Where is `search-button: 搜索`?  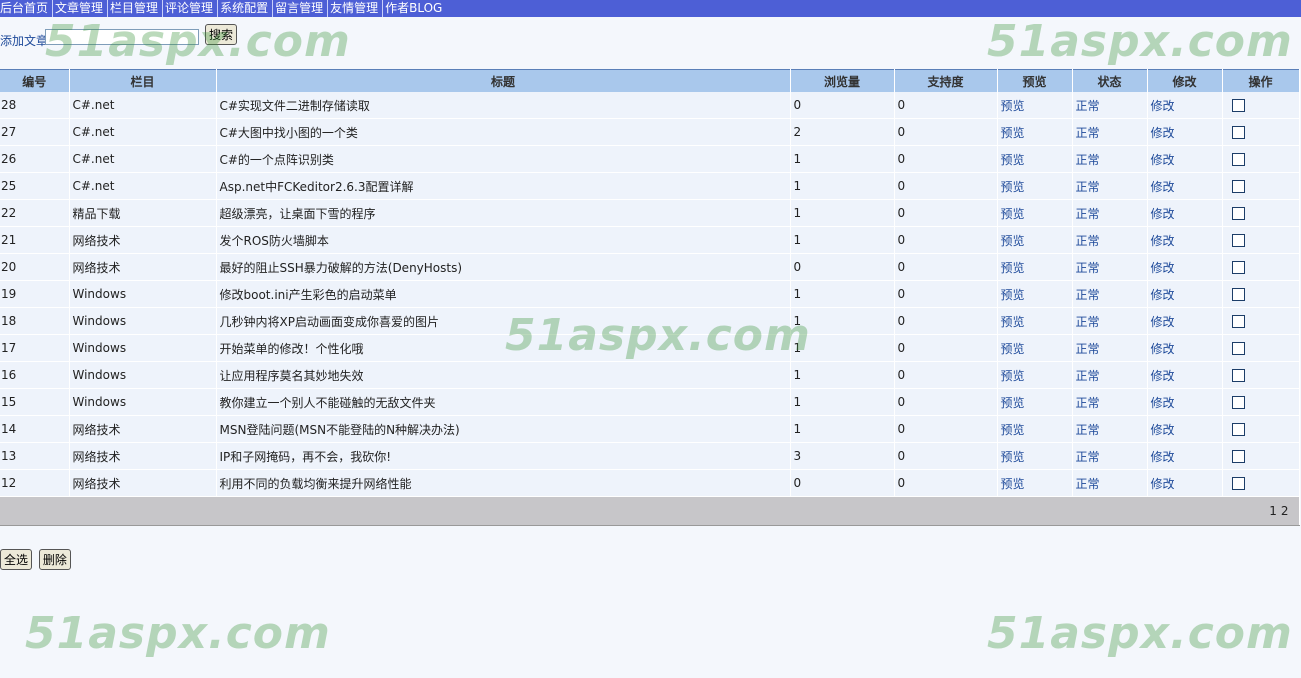 search-button: 搜索 is located at coordinates (221, 34).